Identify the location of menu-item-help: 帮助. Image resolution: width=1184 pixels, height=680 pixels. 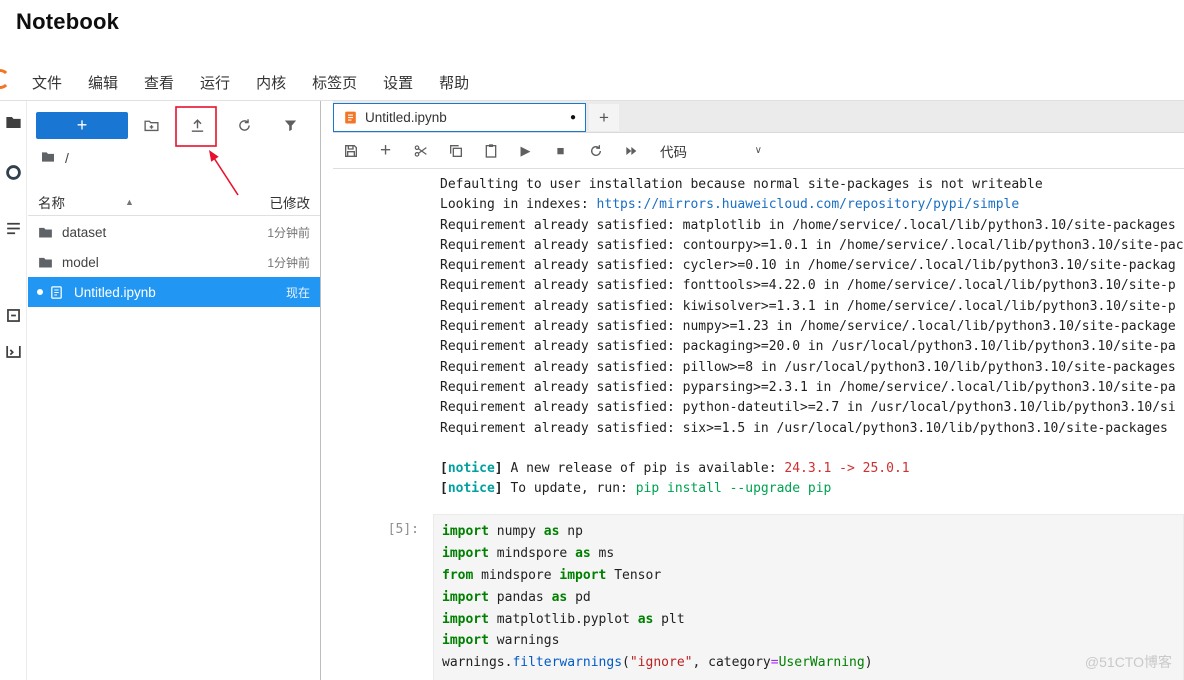
(454, 82).